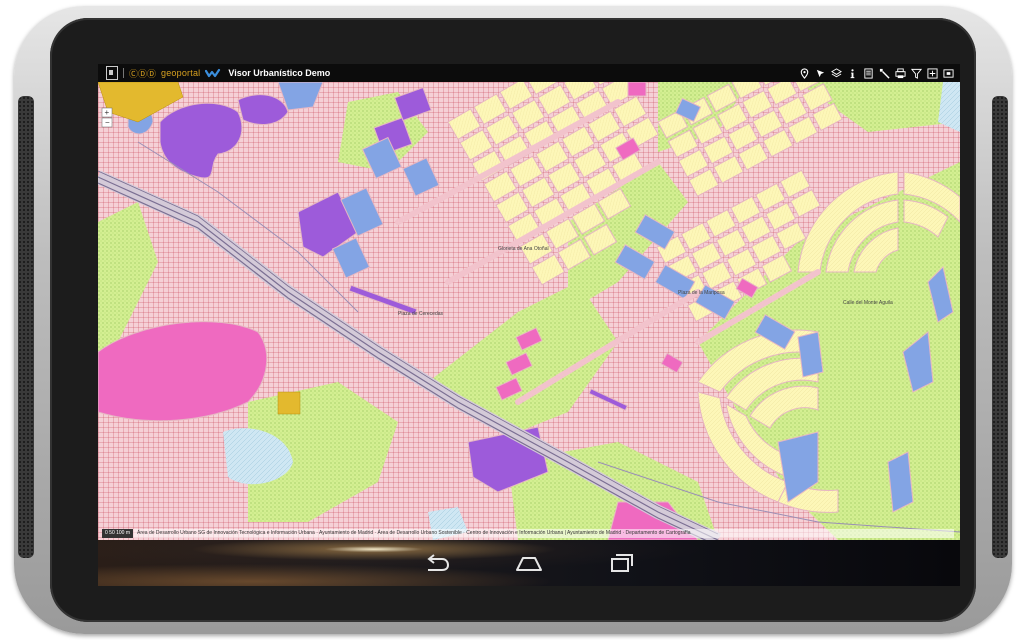 The width and height of the screenshot is (1026, 640). Describe the element at coordinates (112, 73) in the screenshot. I see `city-crest-icon` at that location.